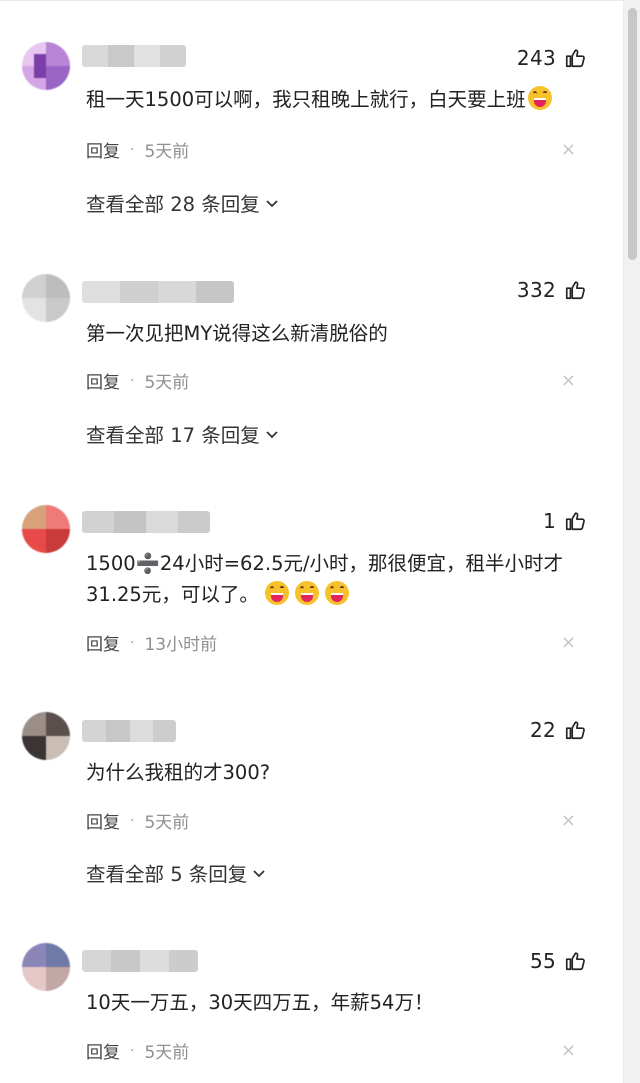  Describe the element at coordinates (542, 961) in the screenshot. I see `like-count: 55` at that location.